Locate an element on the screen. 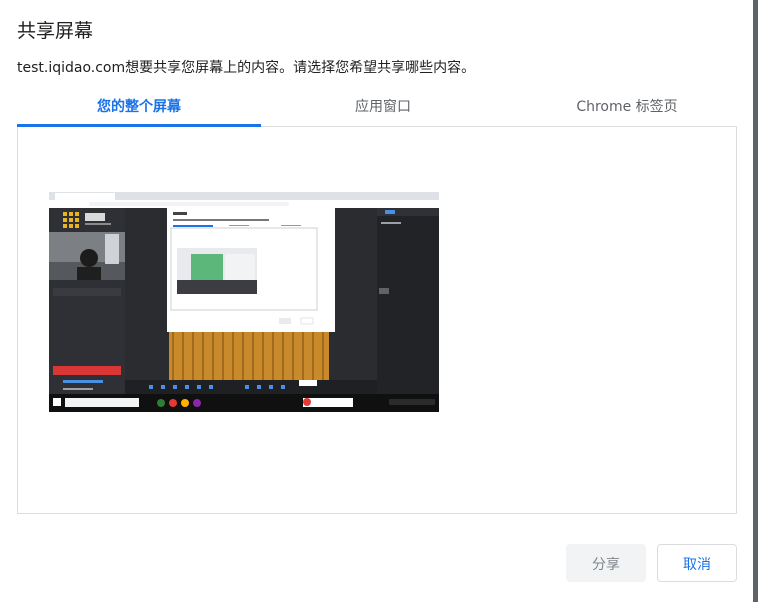 This screenshot has width=758, height=602. share-button: 分享 is located at coordinates (606, 563).